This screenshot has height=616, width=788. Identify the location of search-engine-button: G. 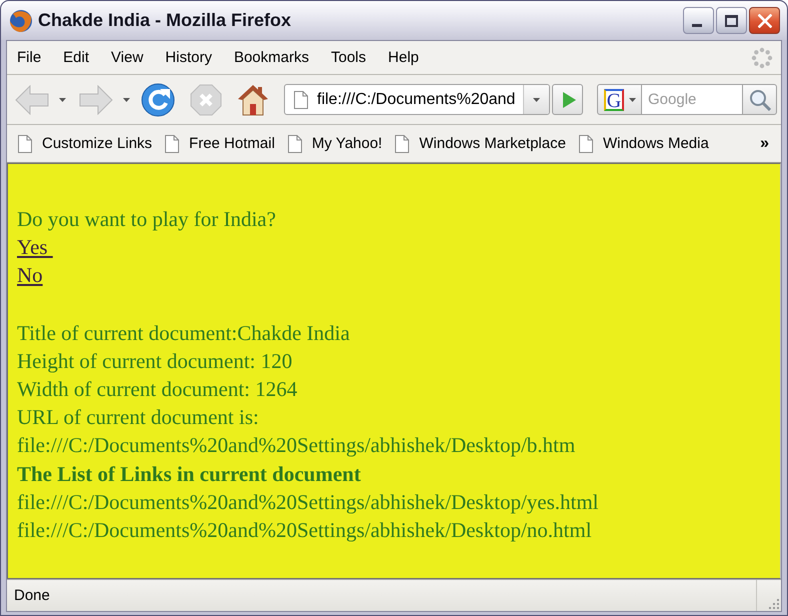
(619, 99).